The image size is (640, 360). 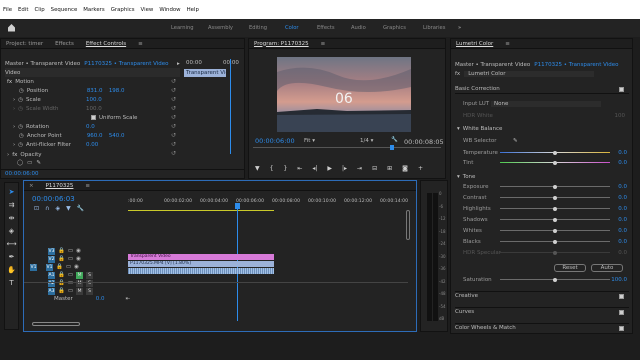 What do you see at coordinates (555, 162) in the screenshot?
I see `tint-slider` at bounding box center [555, 162].